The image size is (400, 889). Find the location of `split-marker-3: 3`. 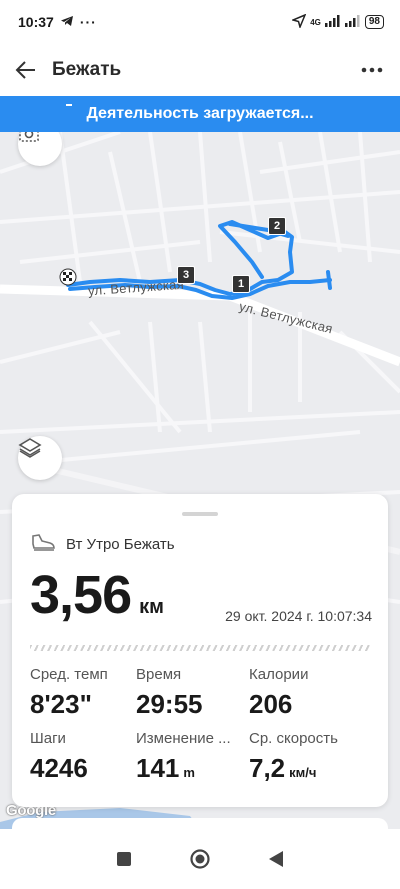

split-marker-3: 3 is located at coordinates (186, 275).